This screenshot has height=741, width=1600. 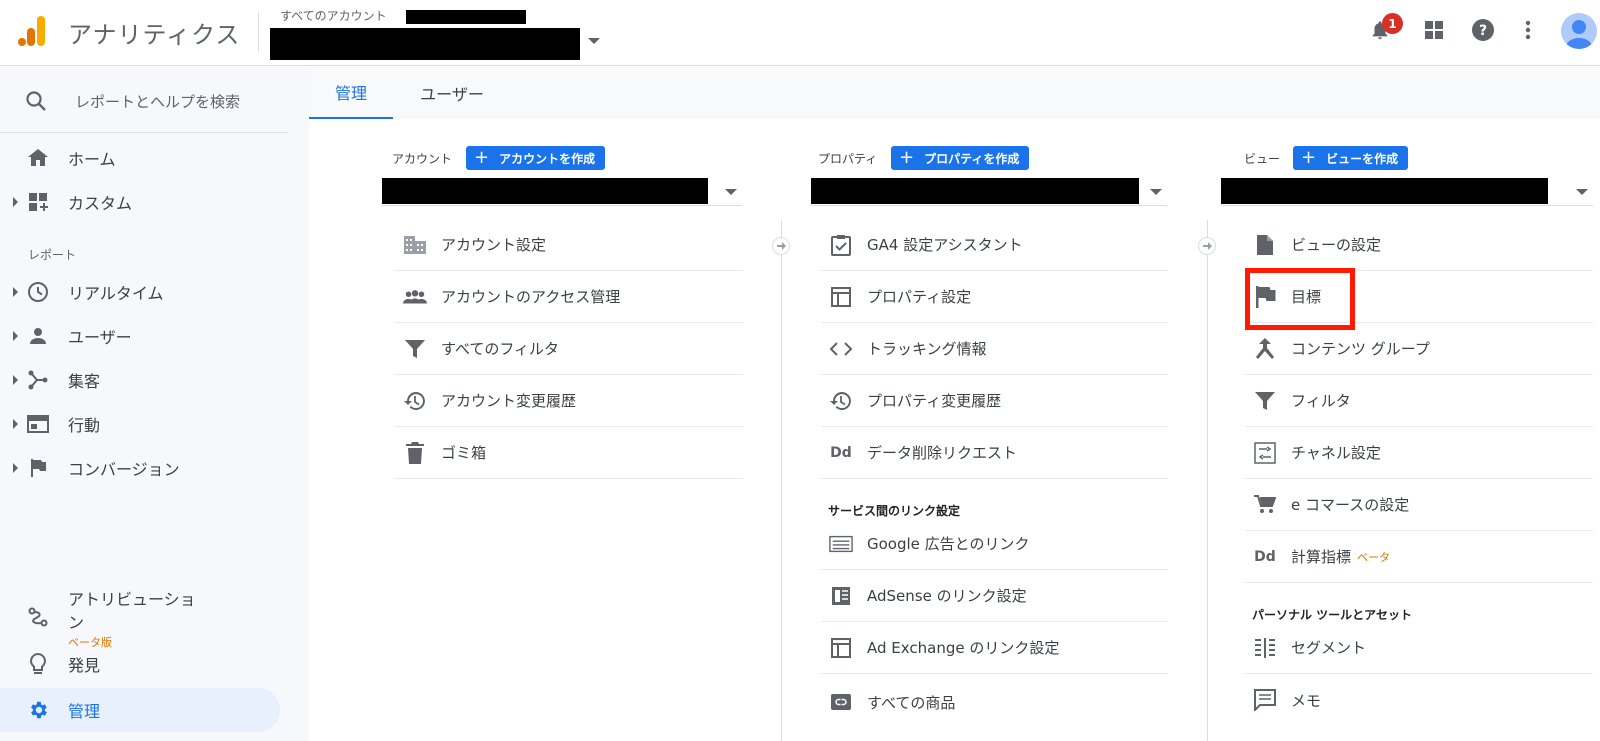 What do you see at coordinates (569, 349) in the screenshot?
I see `account-filters-item: すべてのフィルタ` at bounding box center [569, 349].